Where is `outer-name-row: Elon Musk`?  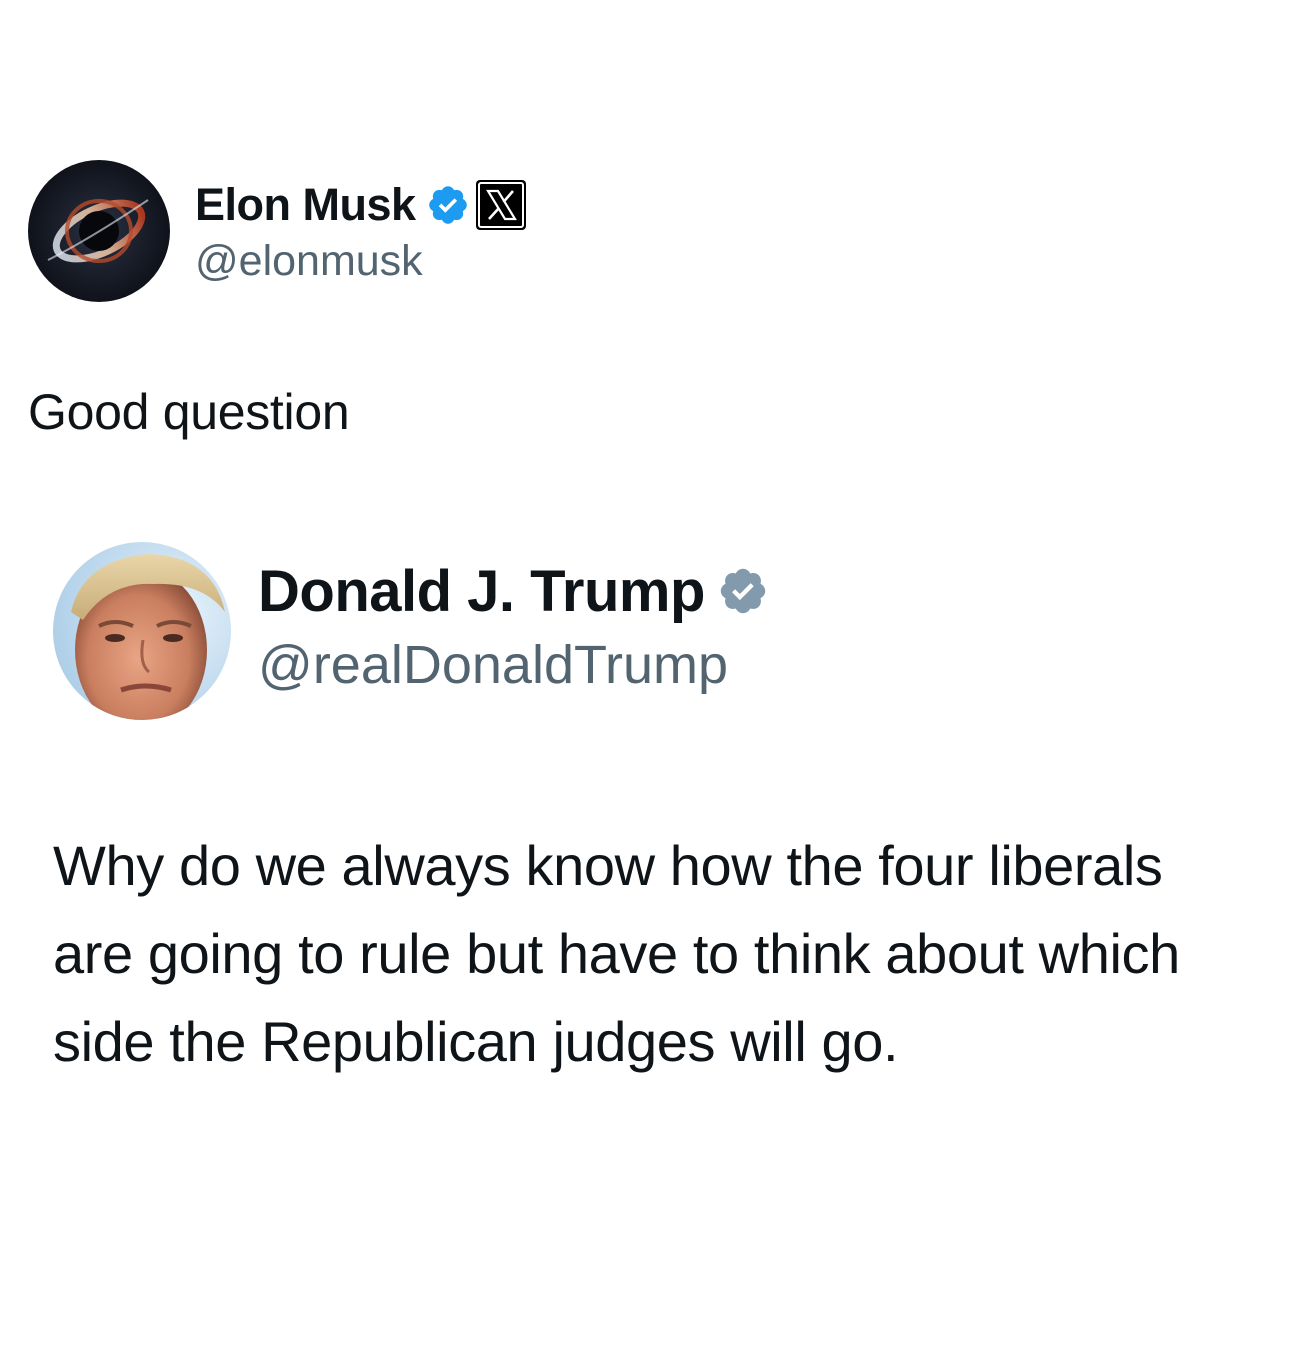
outer-name-row: Elon Musk is located at coordinates (360, 205).